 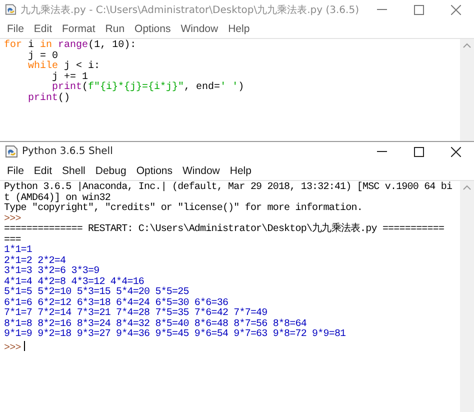 I want to click on output-line: 6*1=6 6*2=12 6*3=18 6*4=24 6*5=30 6*6=36, so click(x=117, y=303).